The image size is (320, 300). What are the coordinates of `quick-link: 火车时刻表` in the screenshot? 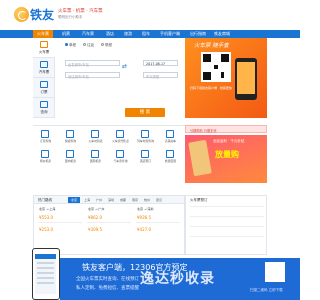 It's located at (95, 137).